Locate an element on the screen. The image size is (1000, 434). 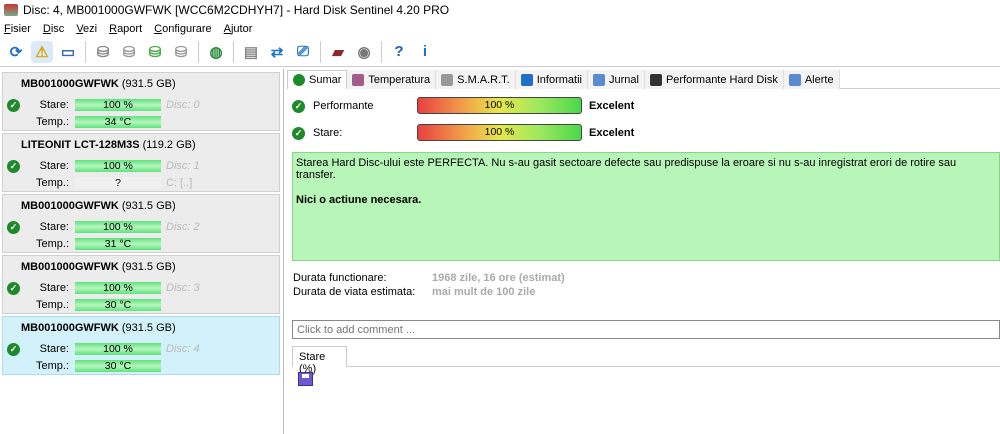
speaker-button: ◉ is located at coordinates (364, 52).